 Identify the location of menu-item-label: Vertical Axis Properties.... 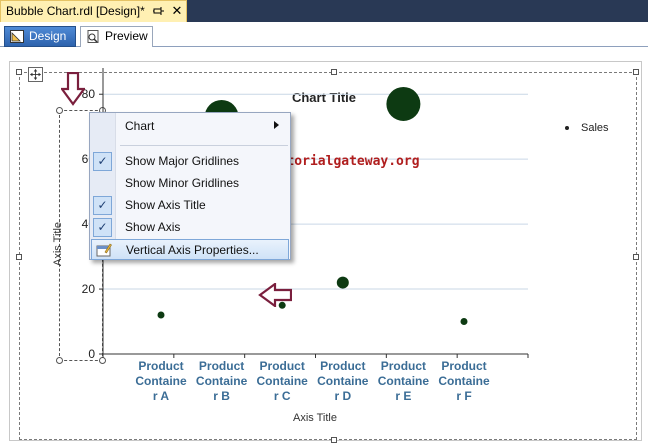
(192, 250).